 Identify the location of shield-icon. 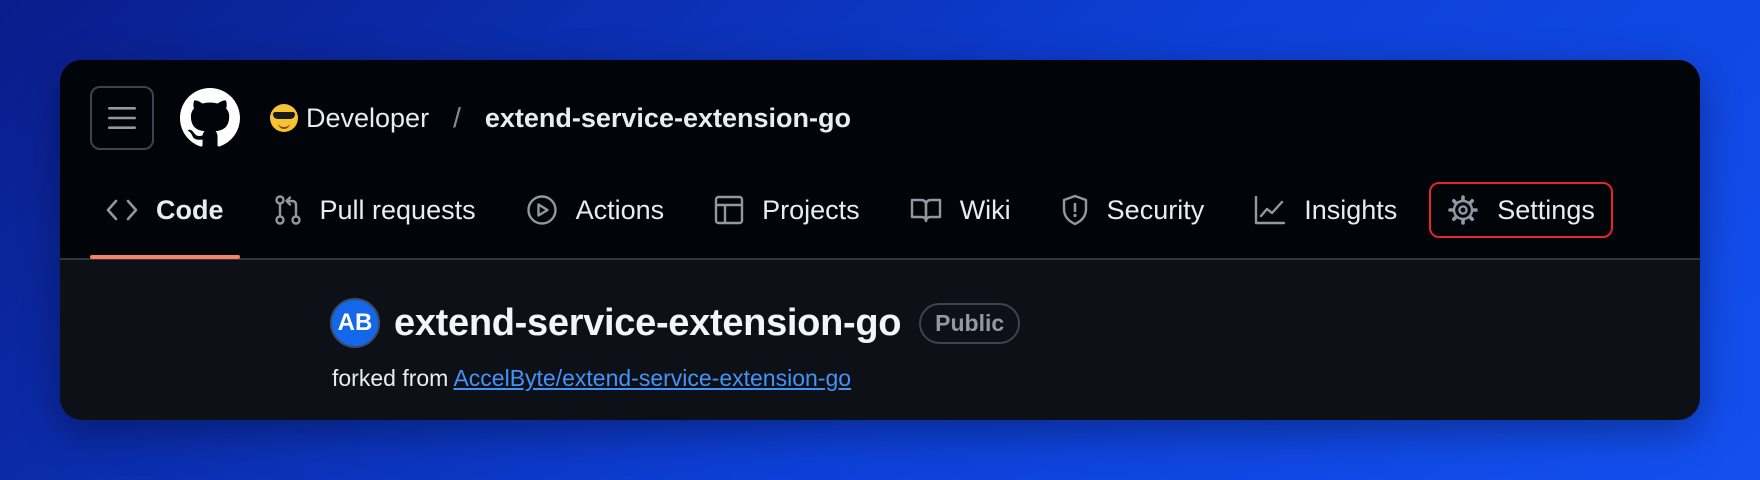
(1074, 210).